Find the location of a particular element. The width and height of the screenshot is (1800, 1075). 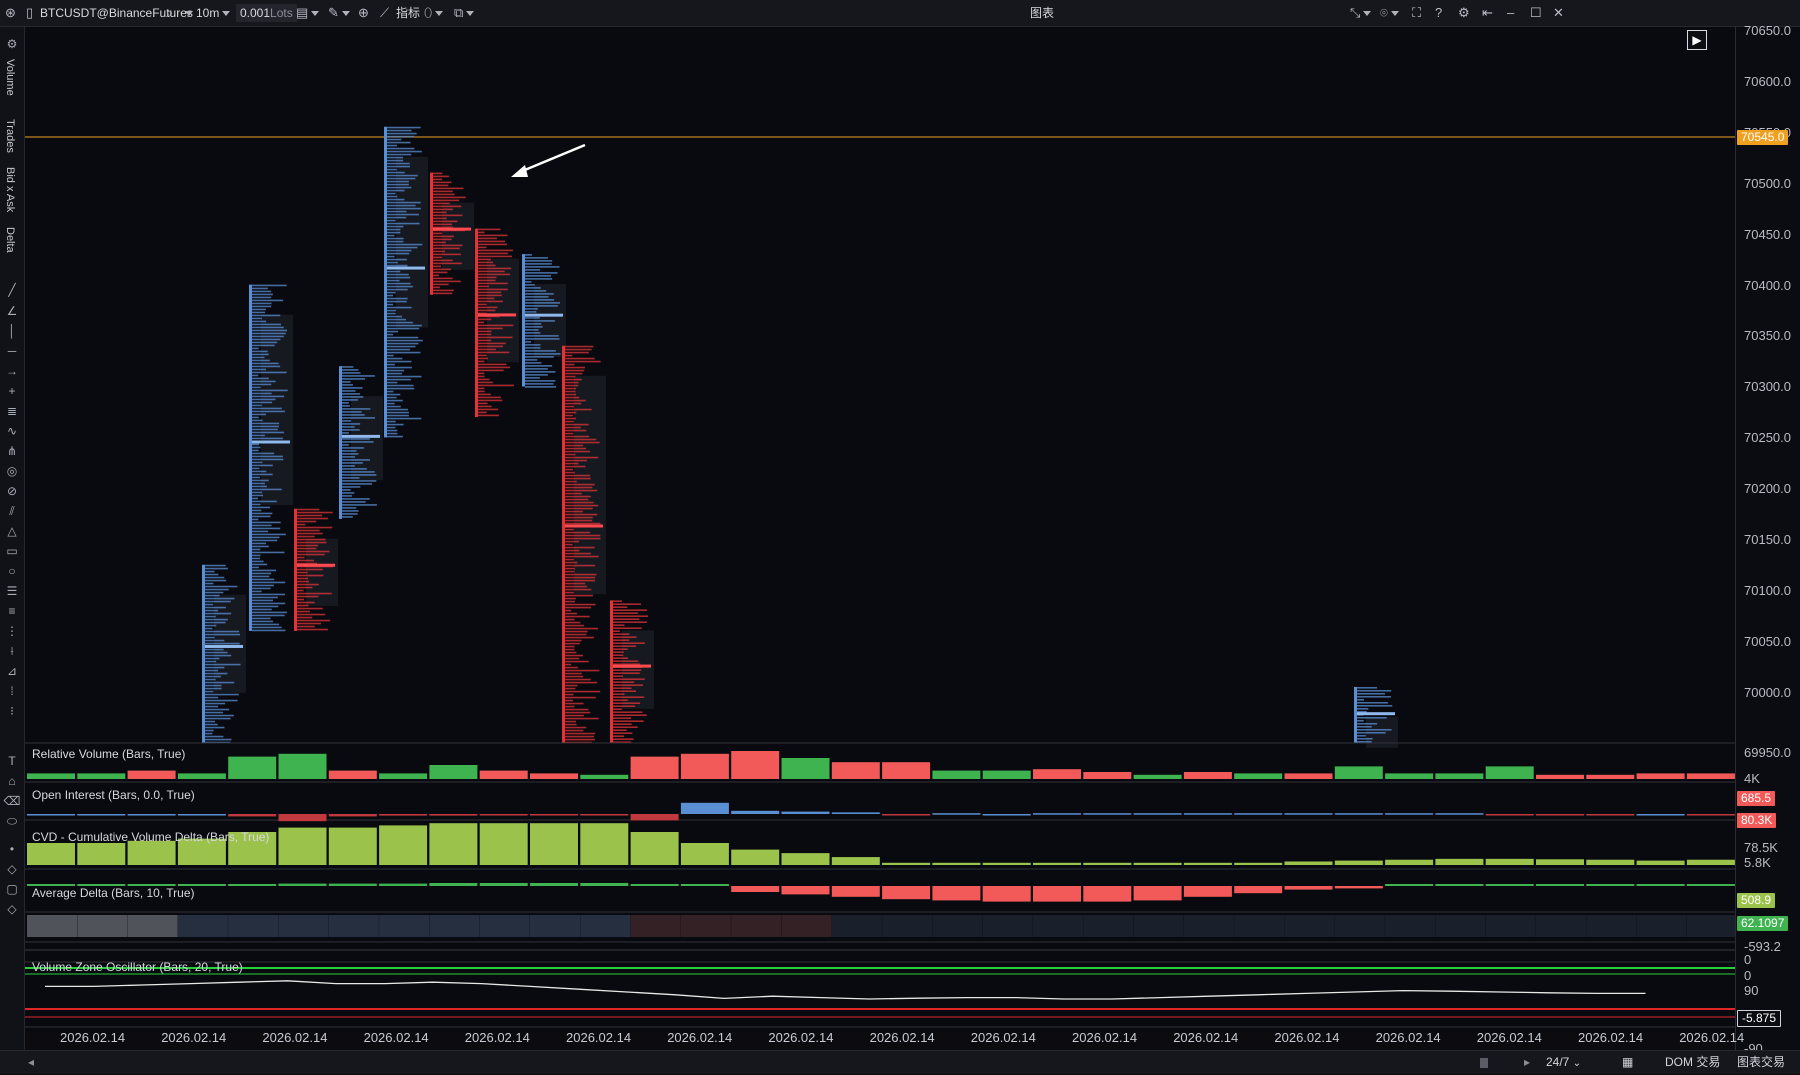

indicator-icon: ⟋ is located at coordinates (384, 13).